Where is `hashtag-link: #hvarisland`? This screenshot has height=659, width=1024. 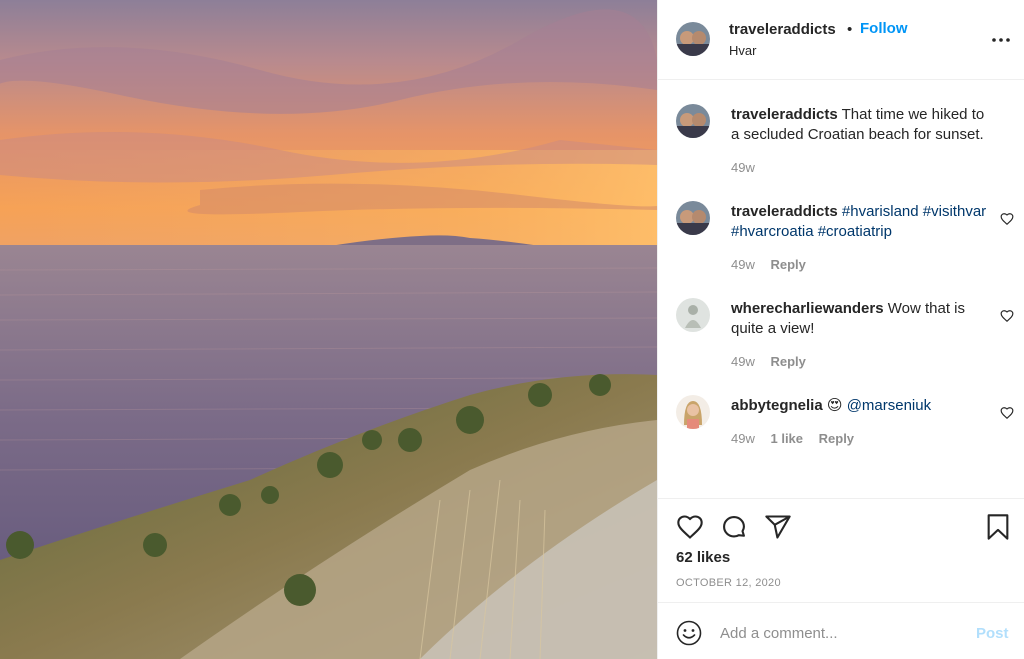 hashtag-link: #hvarisland is located at coordinates (880, 211).